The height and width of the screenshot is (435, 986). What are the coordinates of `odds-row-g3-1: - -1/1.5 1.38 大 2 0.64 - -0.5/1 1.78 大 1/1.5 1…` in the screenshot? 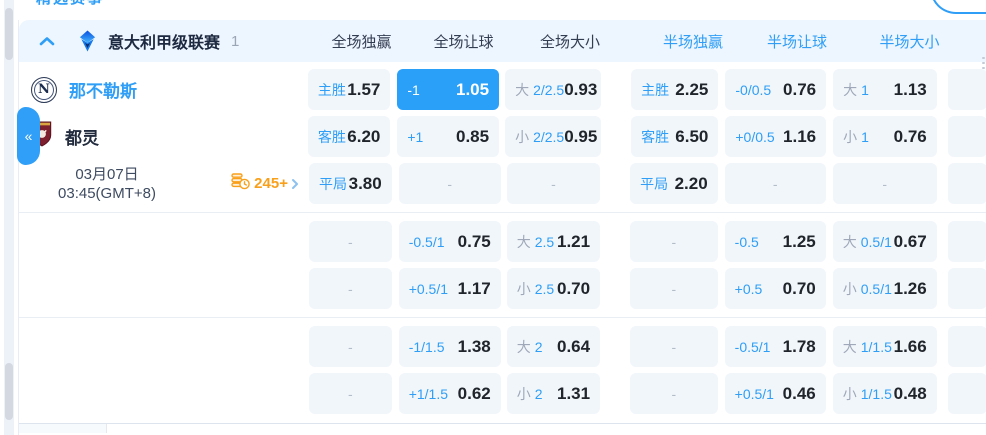 It's located at (502, 346).